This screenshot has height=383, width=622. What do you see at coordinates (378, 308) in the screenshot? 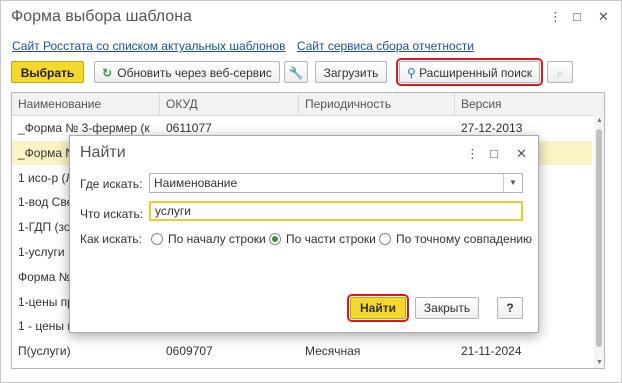
I see `find-button: Найти` at bounding box center [378, 308].